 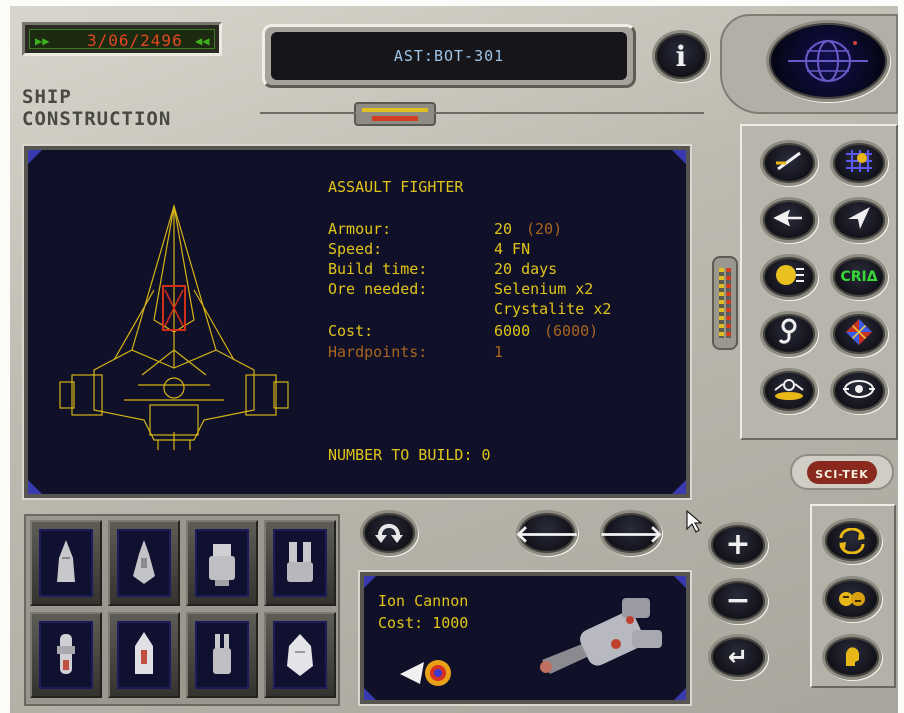 What do you see at coordinates (571, 331) in the screenshot?
I see `cost-max: (6000)` at bounding box center [571, 331].